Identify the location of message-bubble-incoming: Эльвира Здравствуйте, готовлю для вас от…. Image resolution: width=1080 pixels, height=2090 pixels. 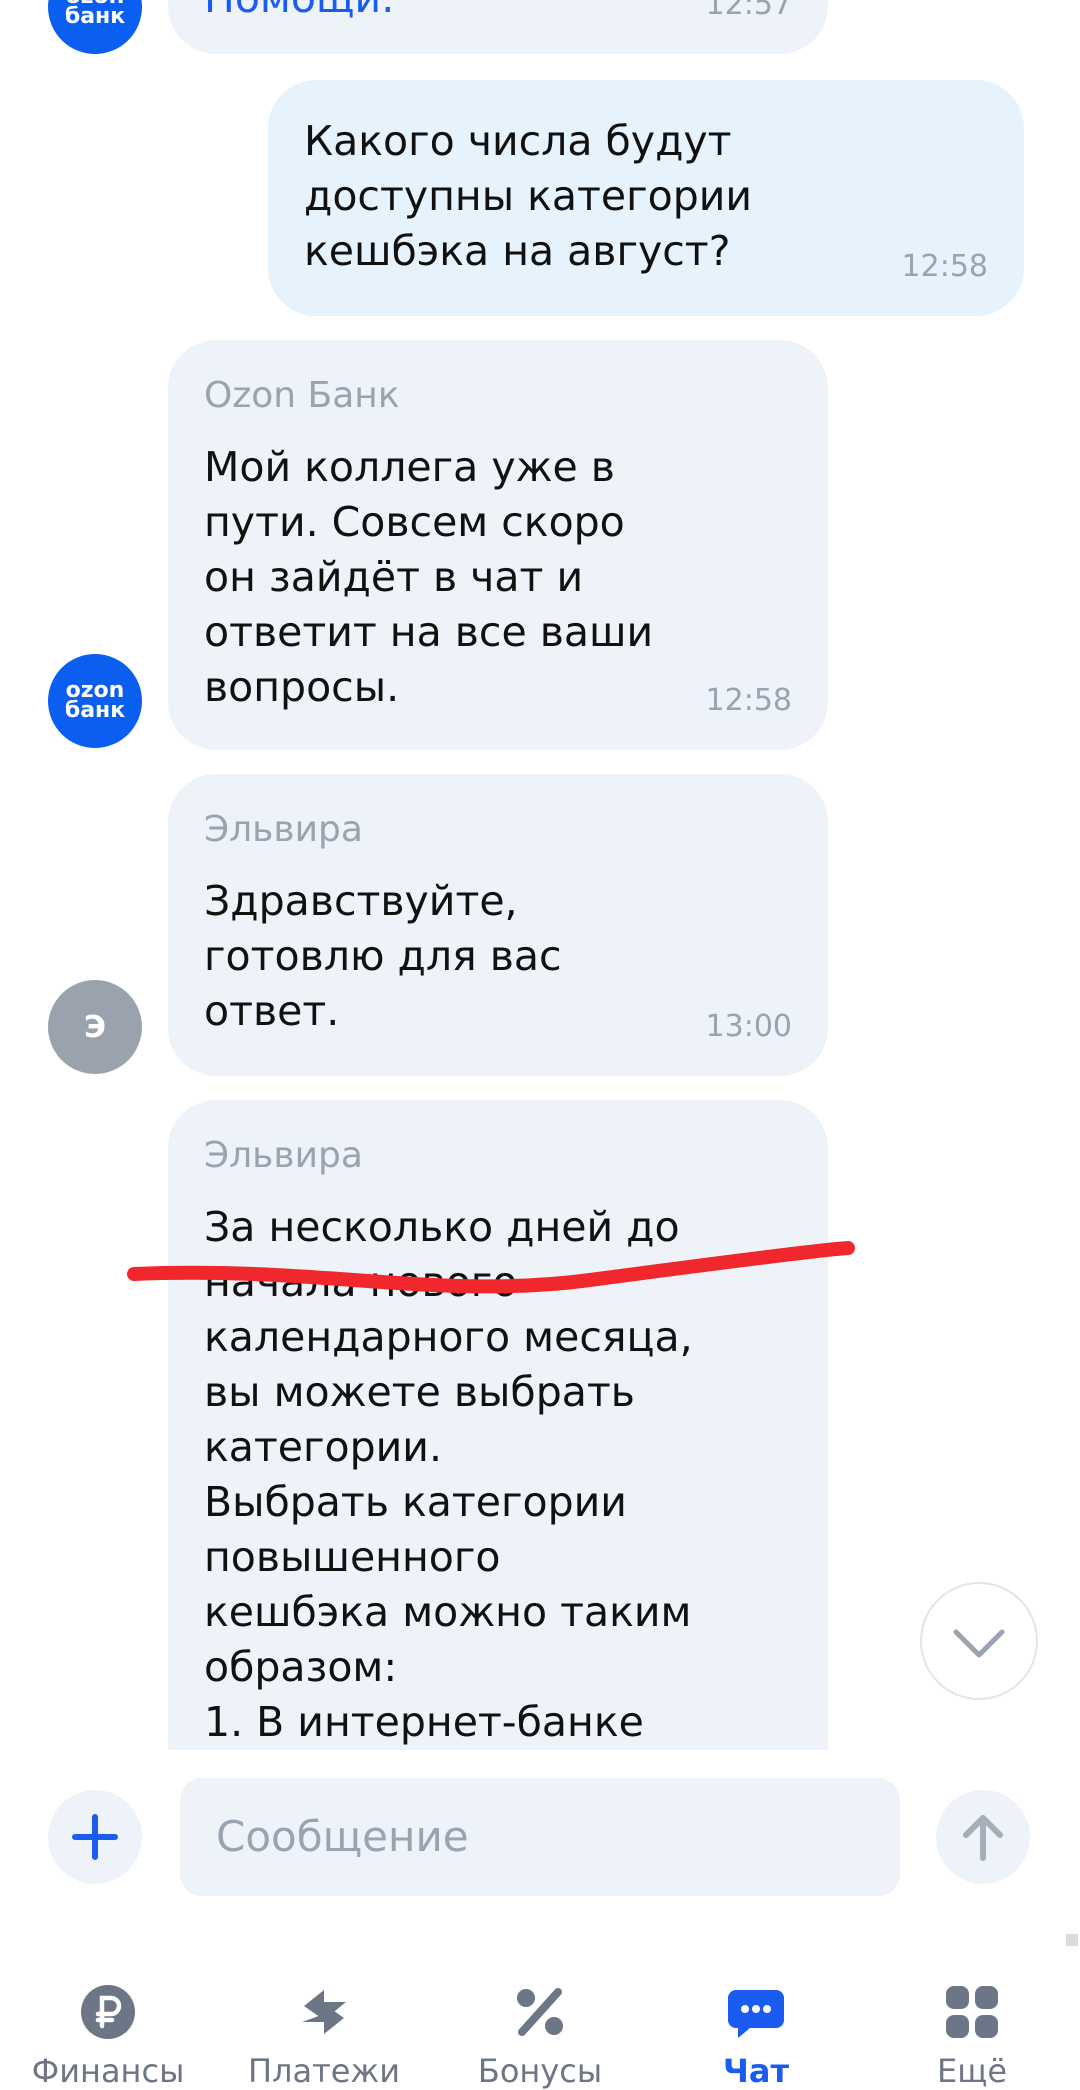
(498, 925).